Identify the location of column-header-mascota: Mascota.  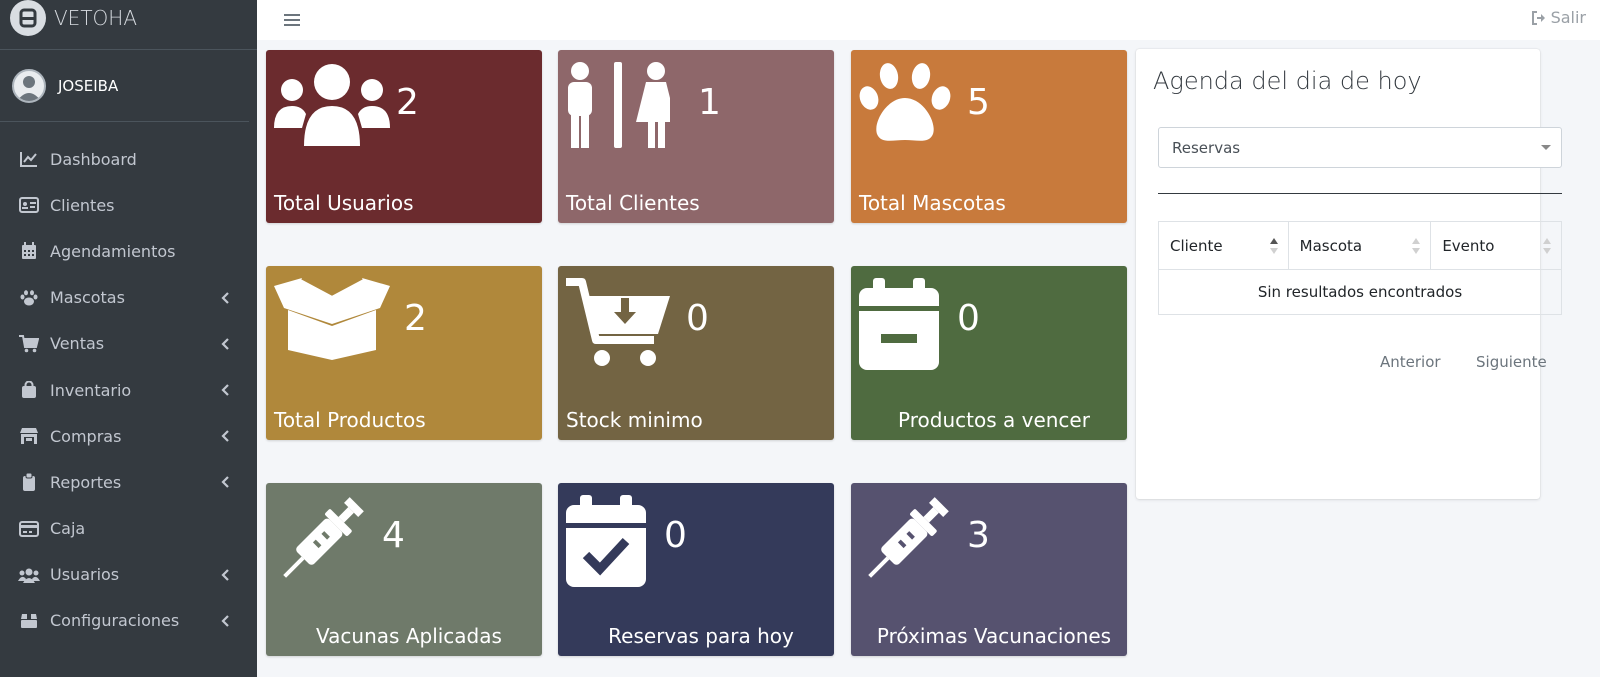
(1359, 245).